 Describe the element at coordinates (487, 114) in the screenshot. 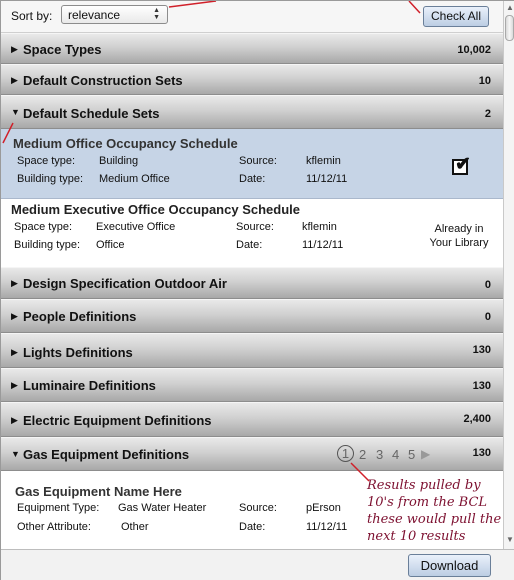

I see `category-count: 2` at that location.